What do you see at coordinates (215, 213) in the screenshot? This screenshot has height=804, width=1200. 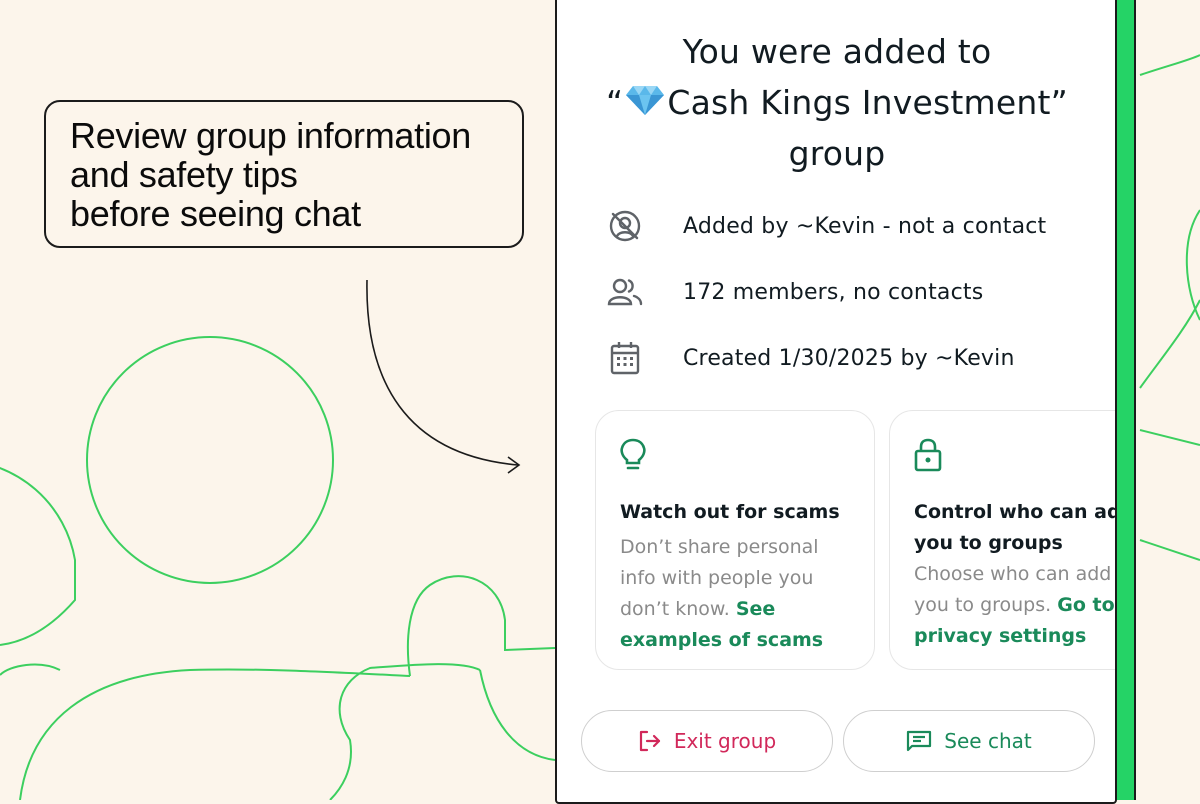 I see `callout-line-3: before seeing chat` at bounding box center [215, 213].